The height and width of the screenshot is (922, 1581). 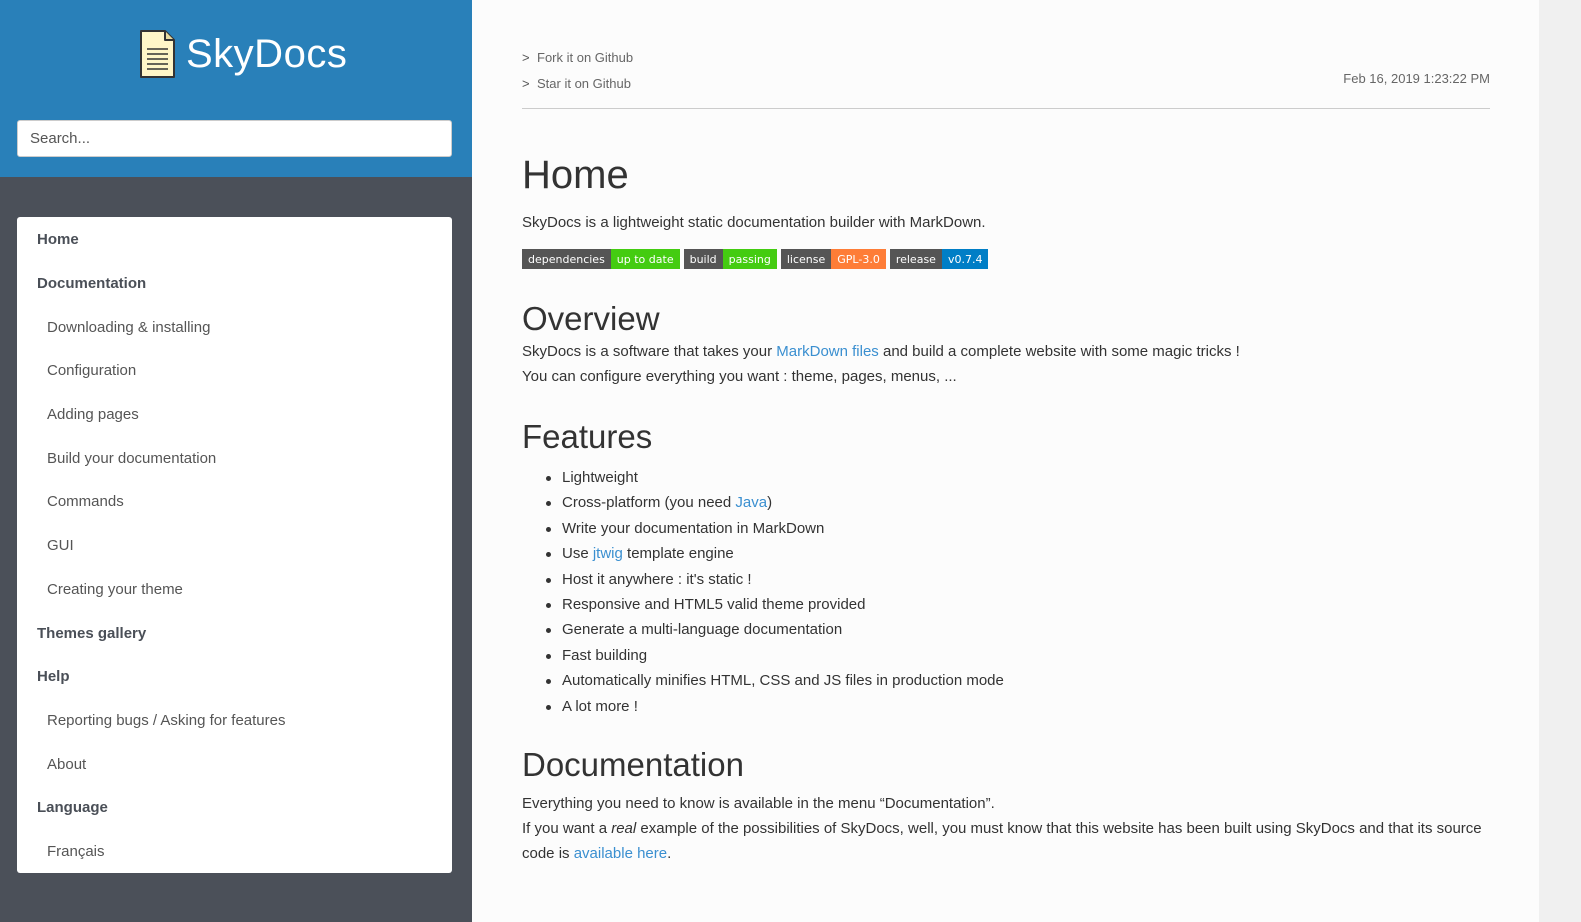 I want to click on sidebar-item-label: GUI, so click(x=60, y=546).